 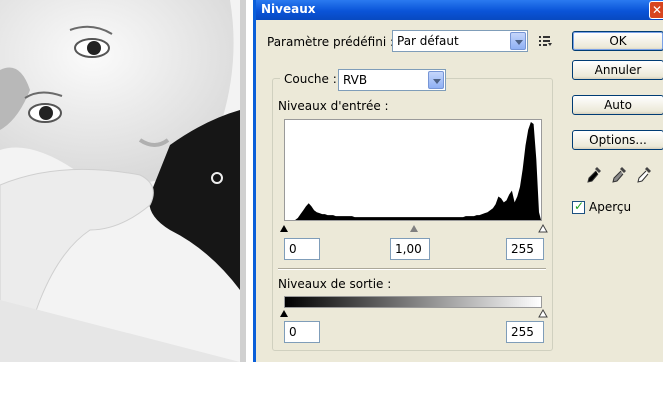 I want to click on gamma-handle, so click(x=414, y=228).